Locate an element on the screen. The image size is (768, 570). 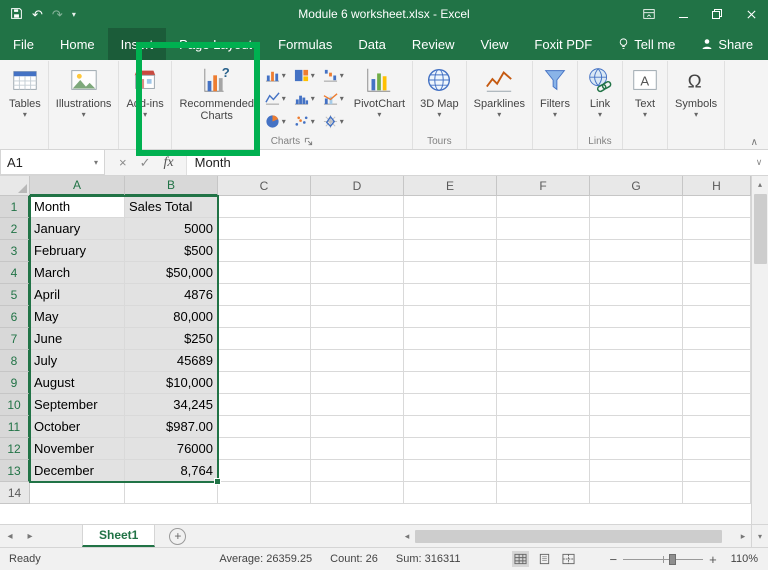
cell-F14 is located at coordinates (543, 493).